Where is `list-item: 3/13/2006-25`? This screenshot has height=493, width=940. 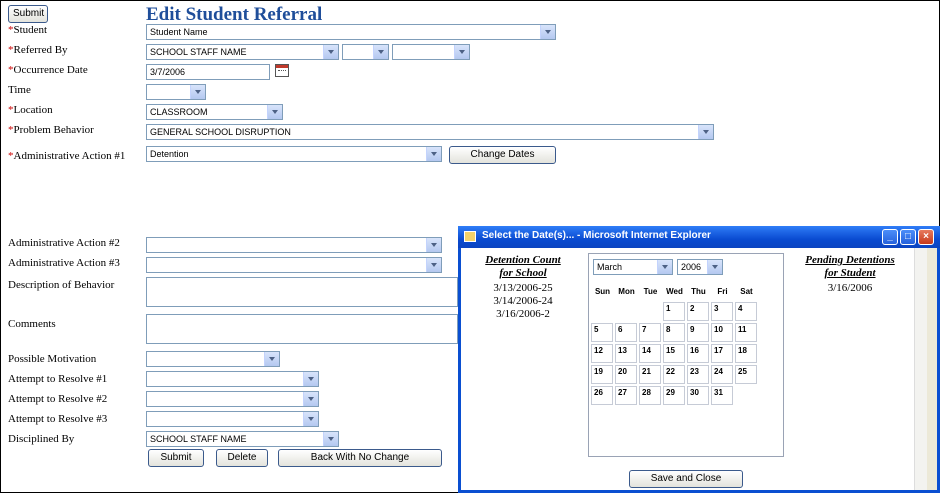 list-item: 3/13/2006-25 is located at coordinates (523, 288).